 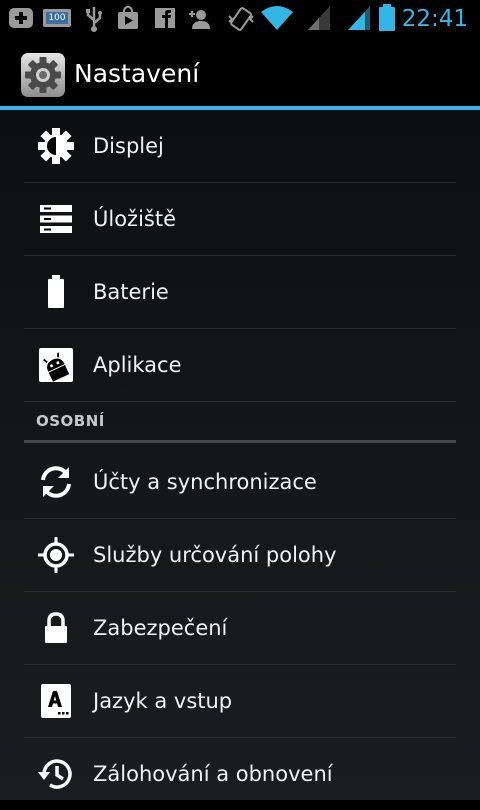 What do you see at coordinates (21, 18) in the screenshot?
I see `add-icon` at bounding box center [21, 18].